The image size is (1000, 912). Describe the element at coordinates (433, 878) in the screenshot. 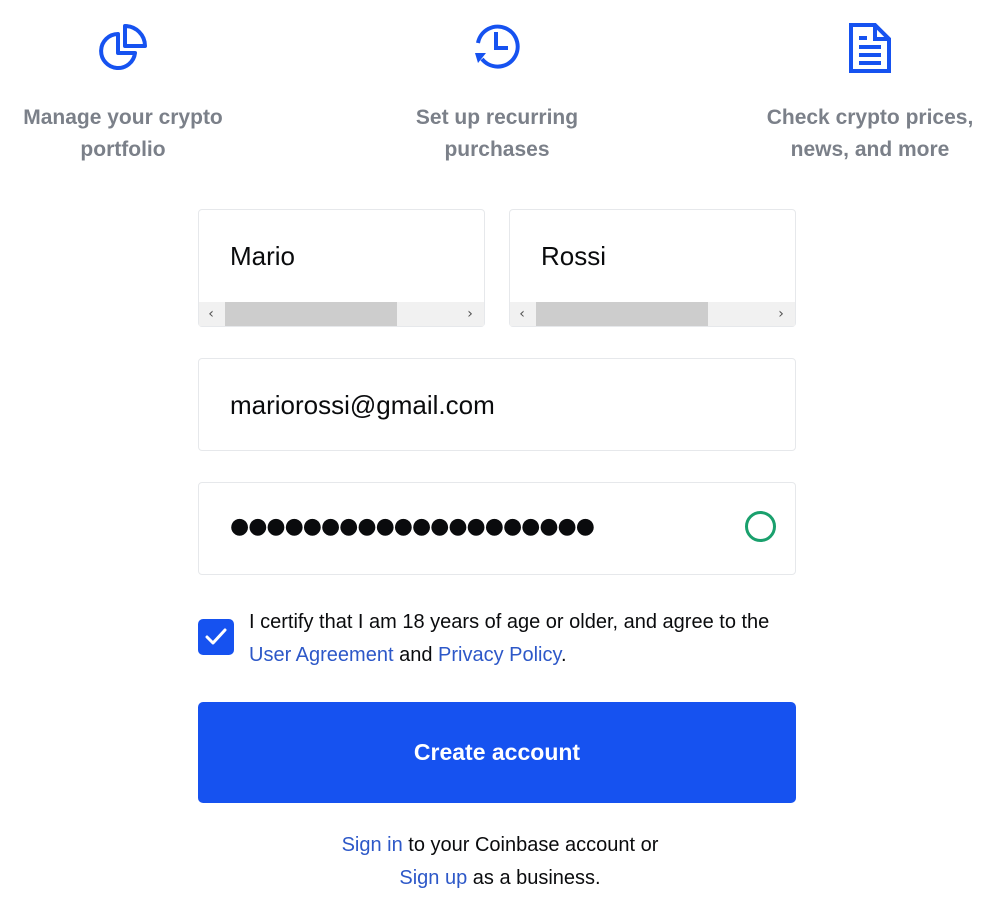

I see `sign-up-link: Sign up` at that location.